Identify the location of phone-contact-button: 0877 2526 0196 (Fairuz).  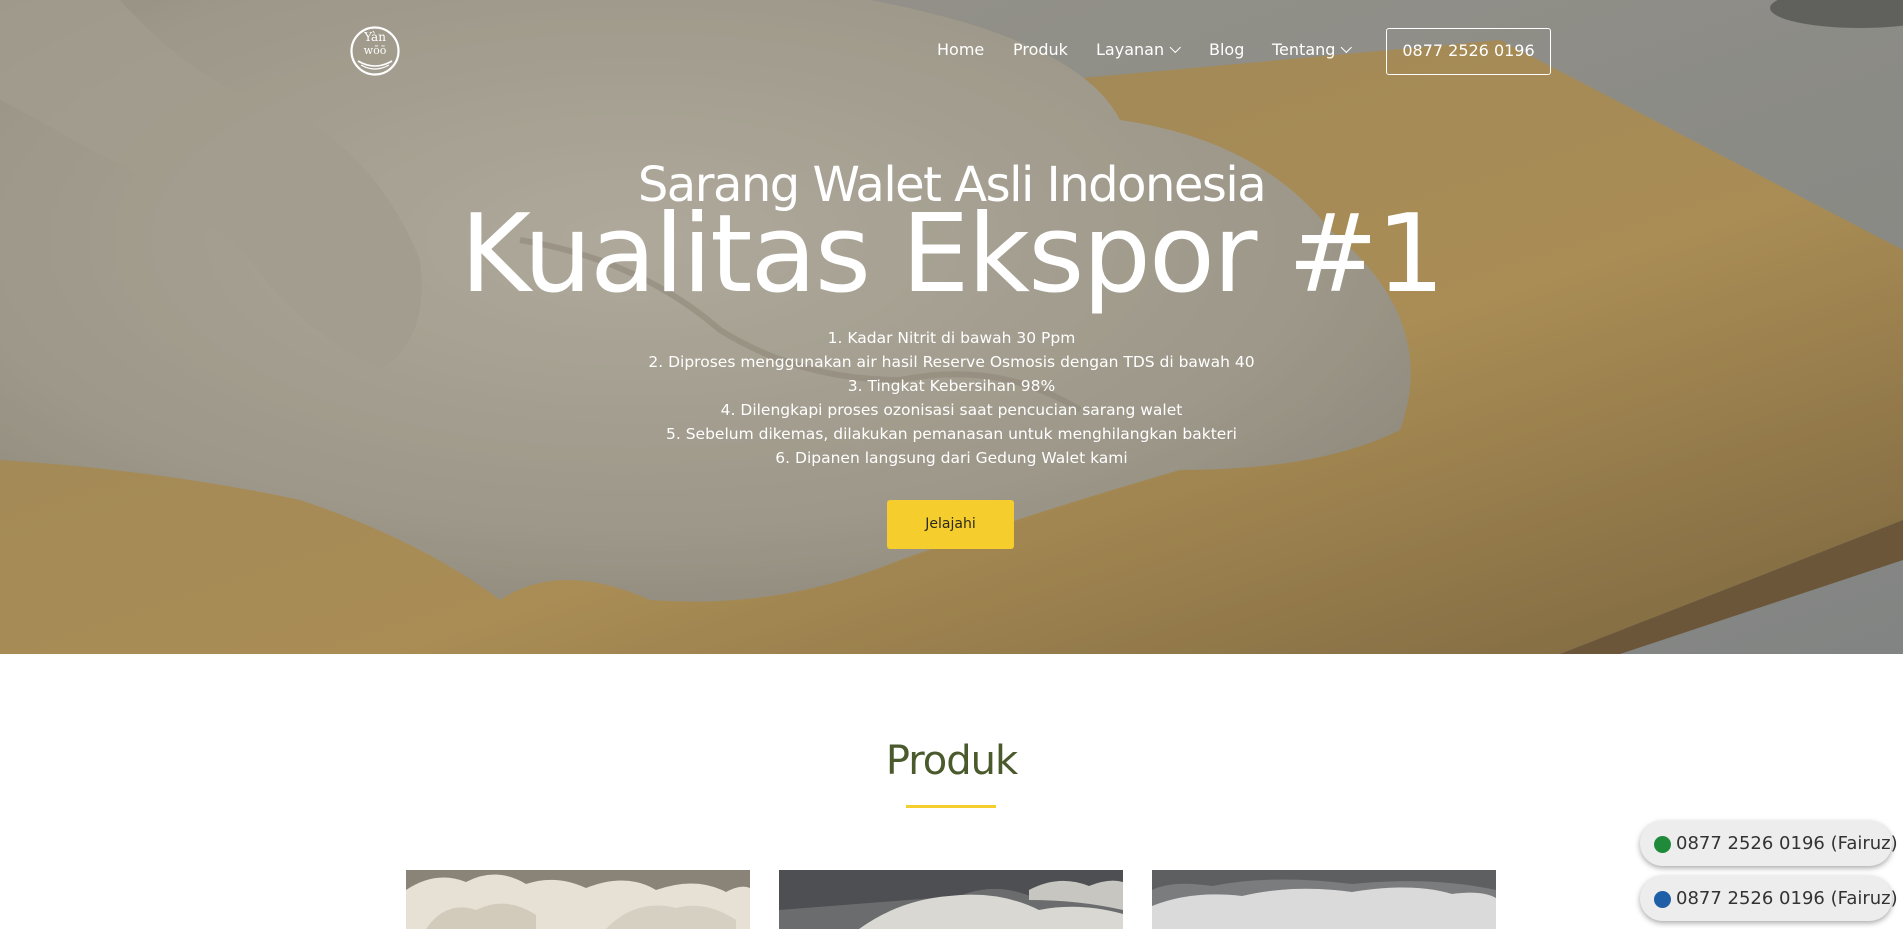
(1769, 898).